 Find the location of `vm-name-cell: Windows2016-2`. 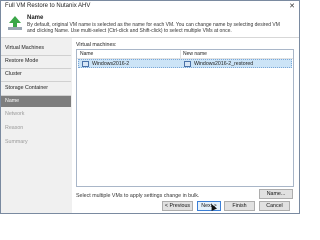

vm-name-cell: Windows2016-2 is located at coordinates (111, 64).